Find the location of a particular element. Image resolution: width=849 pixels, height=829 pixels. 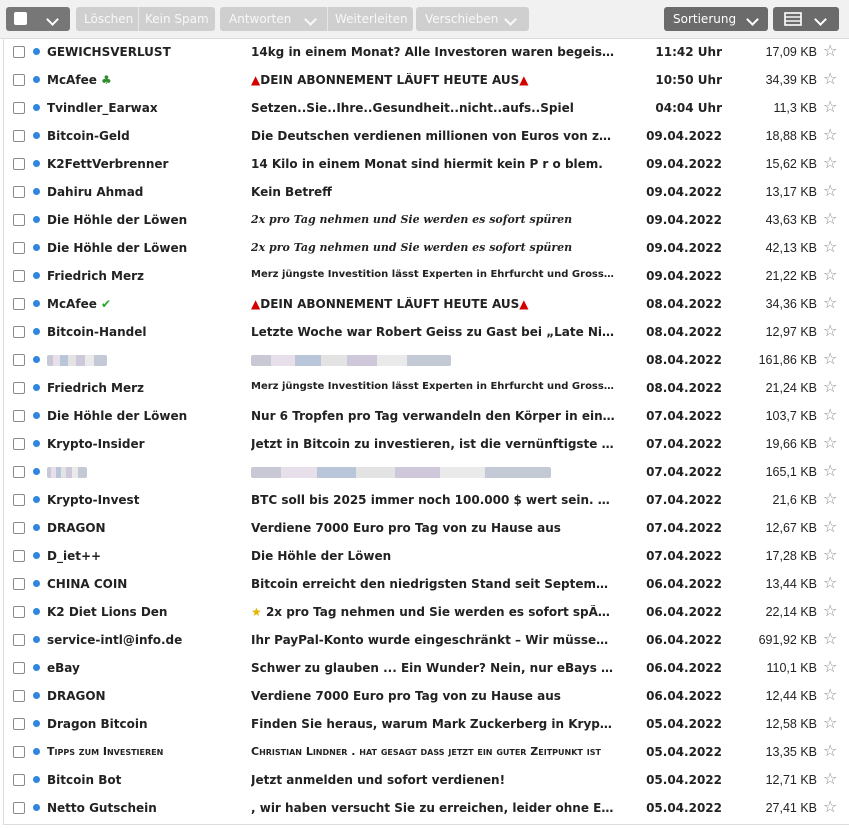

reply-button: Antworten is located at coordinates (260, 19).